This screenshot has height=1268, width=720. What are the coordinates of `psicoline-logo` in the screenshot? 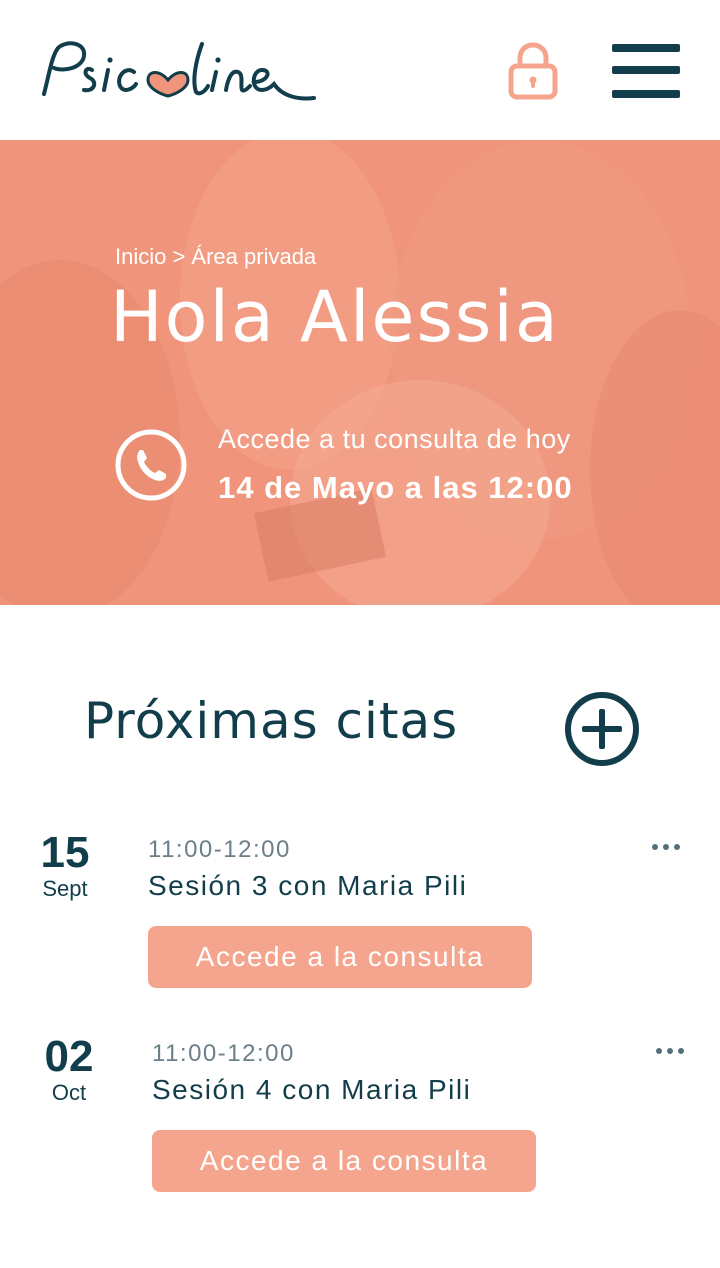 It's located at (181, 70).